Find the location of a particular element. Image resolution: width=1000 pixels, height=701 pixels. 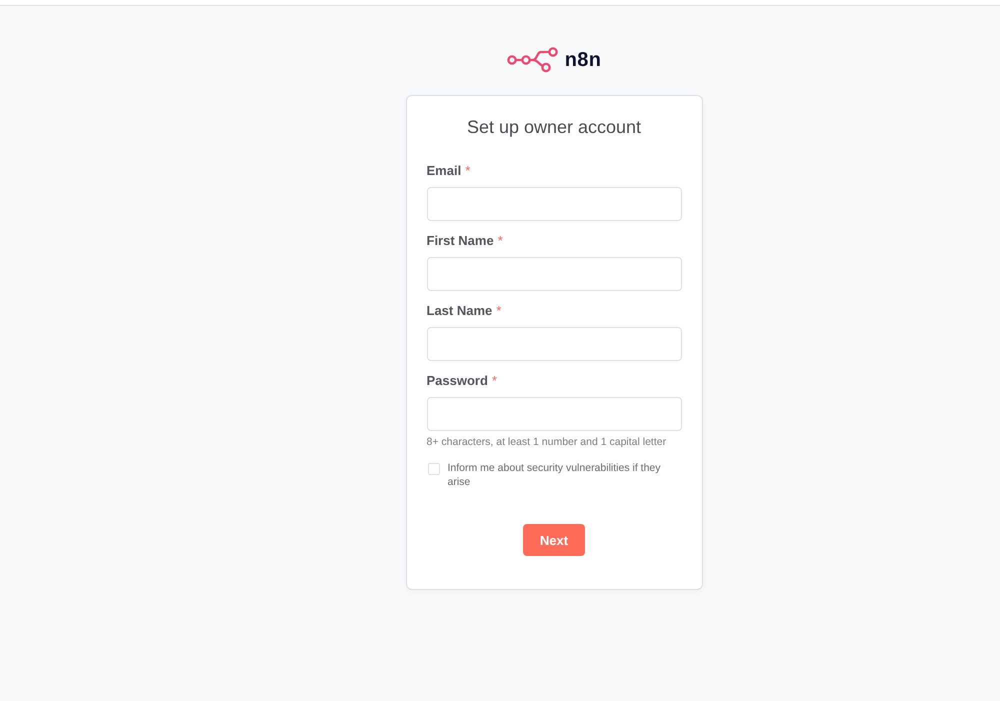

next-button: Next is located at coordinates (554, 540).